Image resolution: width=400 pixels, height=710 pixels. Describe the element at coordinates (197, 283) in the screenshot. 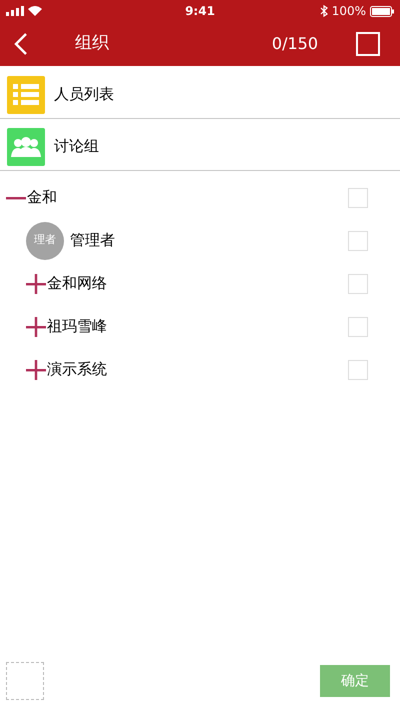

I see `tree-item: 金和网络` at that location.